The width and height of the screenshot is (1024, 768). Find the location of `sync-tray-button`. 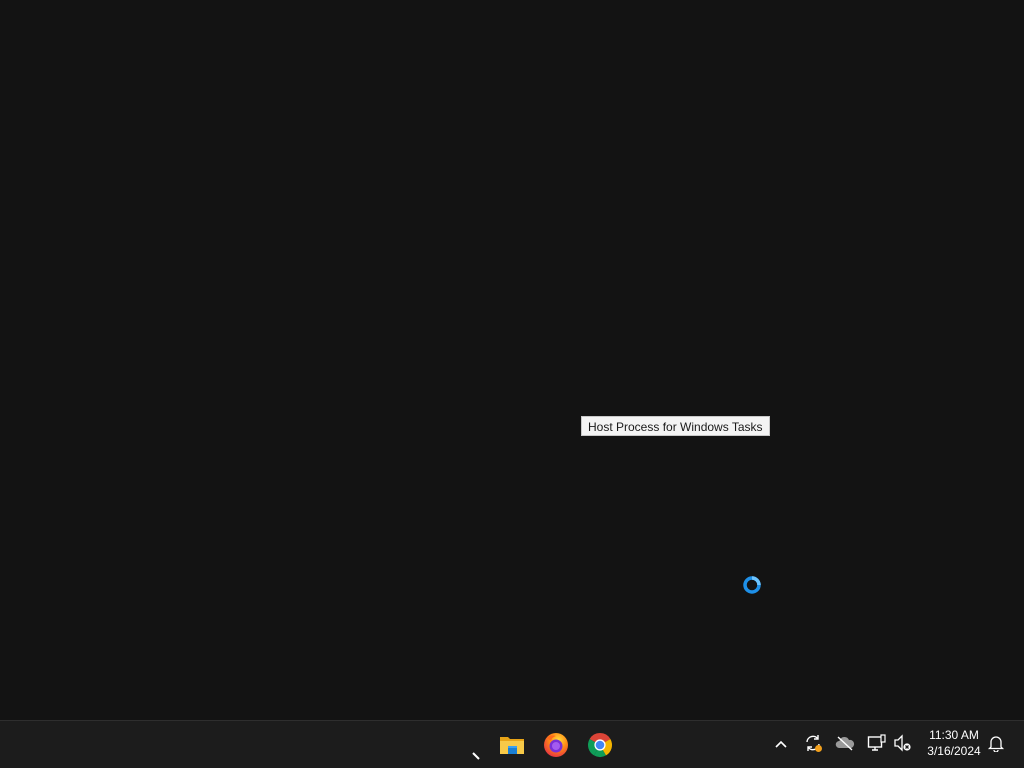

sync-tray-button is located at coordinates (813, 745).